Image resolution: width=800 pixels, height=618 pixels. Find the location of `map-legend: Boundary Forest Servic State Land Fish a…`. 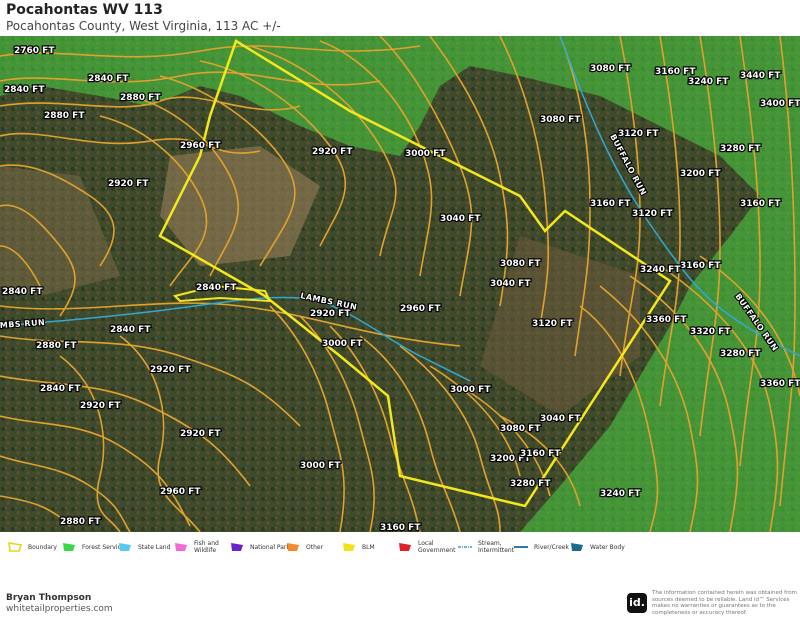

map-legend: Boundary Forest Servic State Land Fish a… is located at coordinates (400, 550).